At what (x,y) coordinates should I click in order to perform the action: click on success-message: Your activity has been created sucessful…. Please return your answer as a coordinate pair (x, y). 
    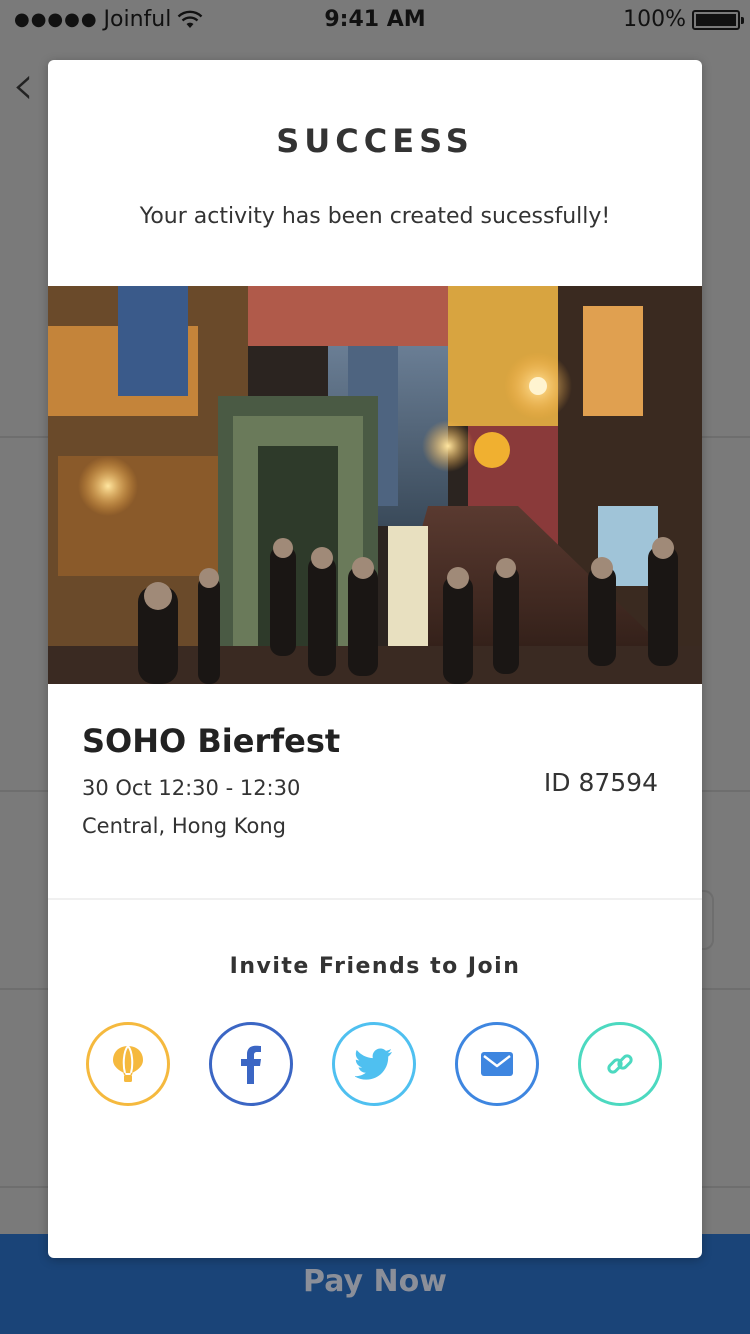
    Looking at the image, I should click on (375, 216).